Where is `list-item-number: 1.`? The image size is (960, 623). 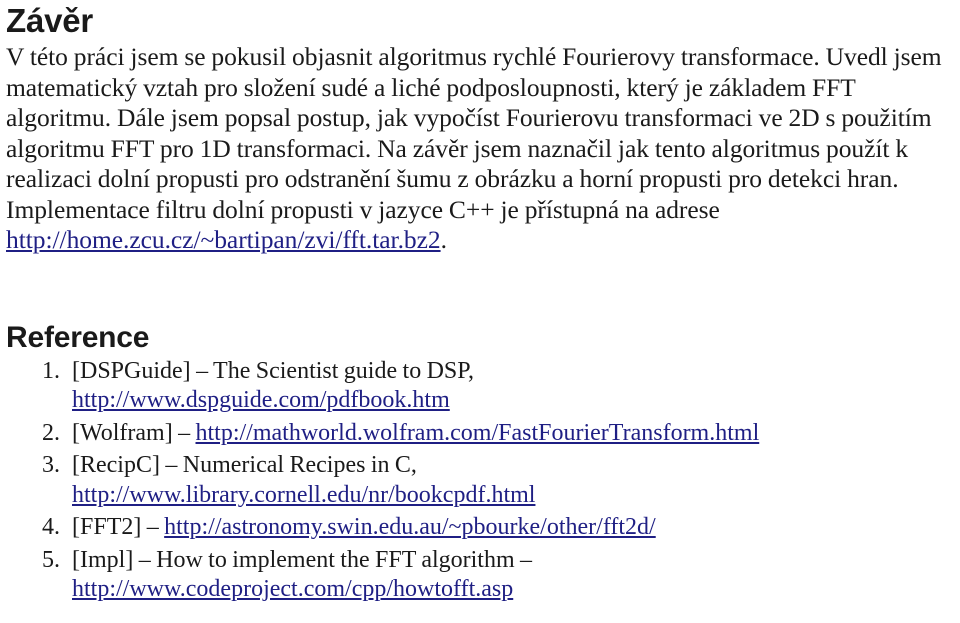
list-item-number: 1. is located at coordinates (51, 370).